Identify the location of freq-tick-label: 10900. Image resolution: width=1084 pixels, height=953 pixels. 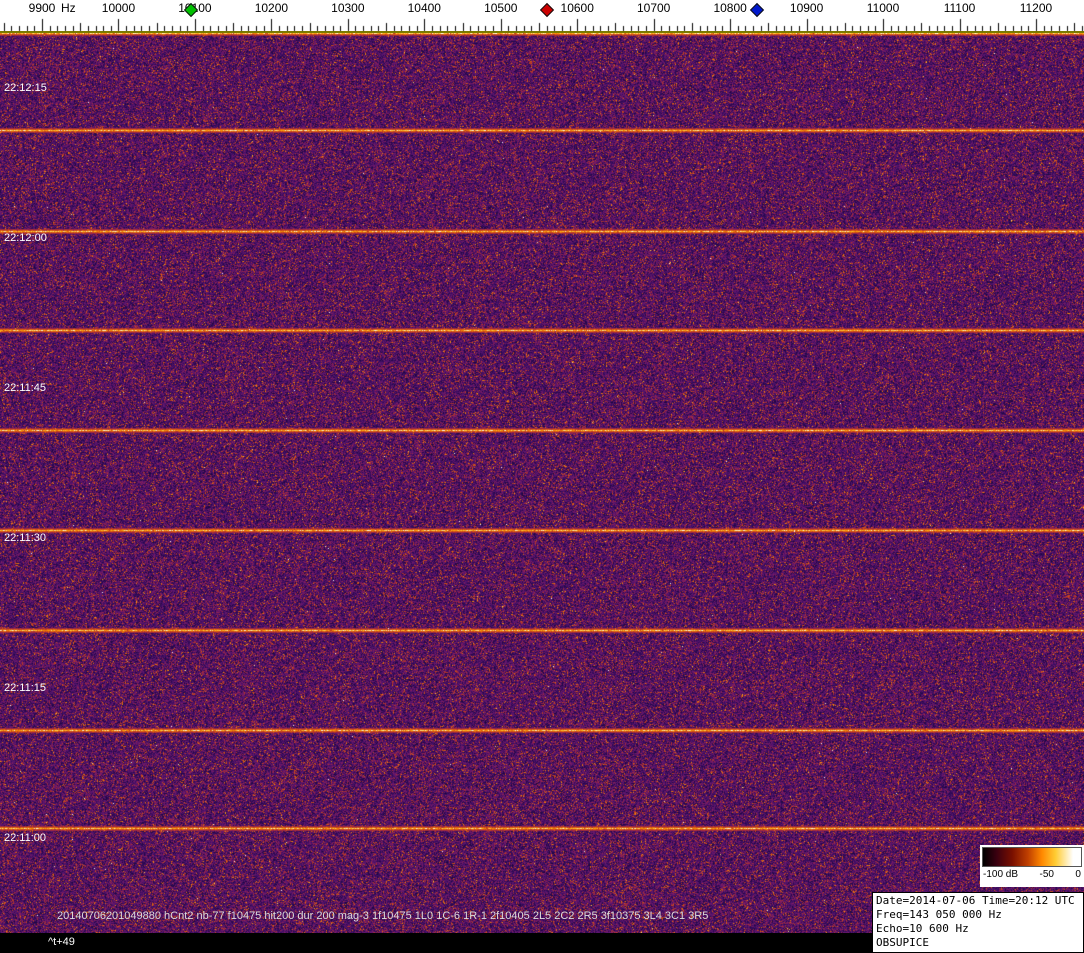
(806, 8).